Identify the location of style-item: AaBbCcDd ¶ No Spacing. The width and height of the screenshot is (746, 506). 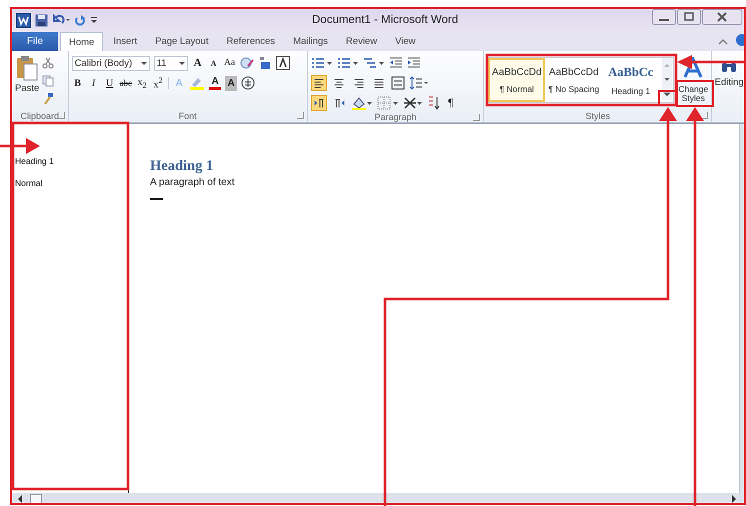
(573, 80).